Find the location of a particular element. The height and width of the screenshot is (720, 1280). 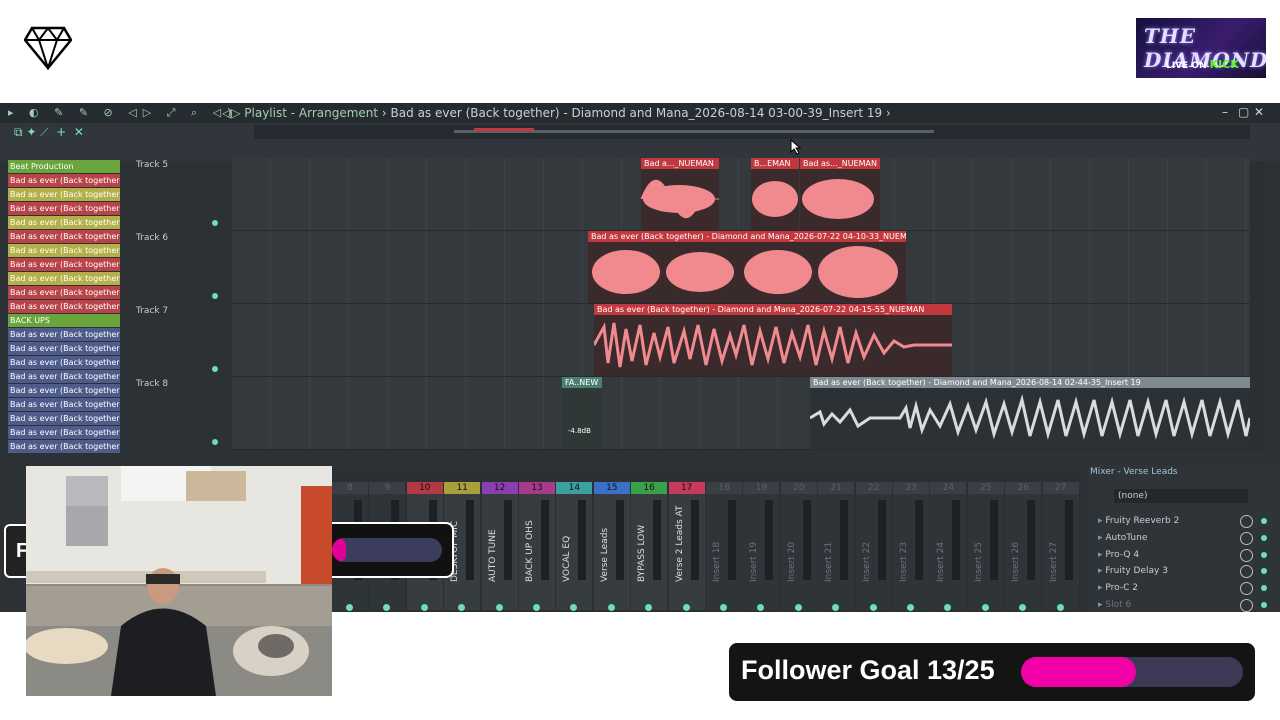

mixer-strip: 27 Insert 27 is located at coordinates (1060, 546).